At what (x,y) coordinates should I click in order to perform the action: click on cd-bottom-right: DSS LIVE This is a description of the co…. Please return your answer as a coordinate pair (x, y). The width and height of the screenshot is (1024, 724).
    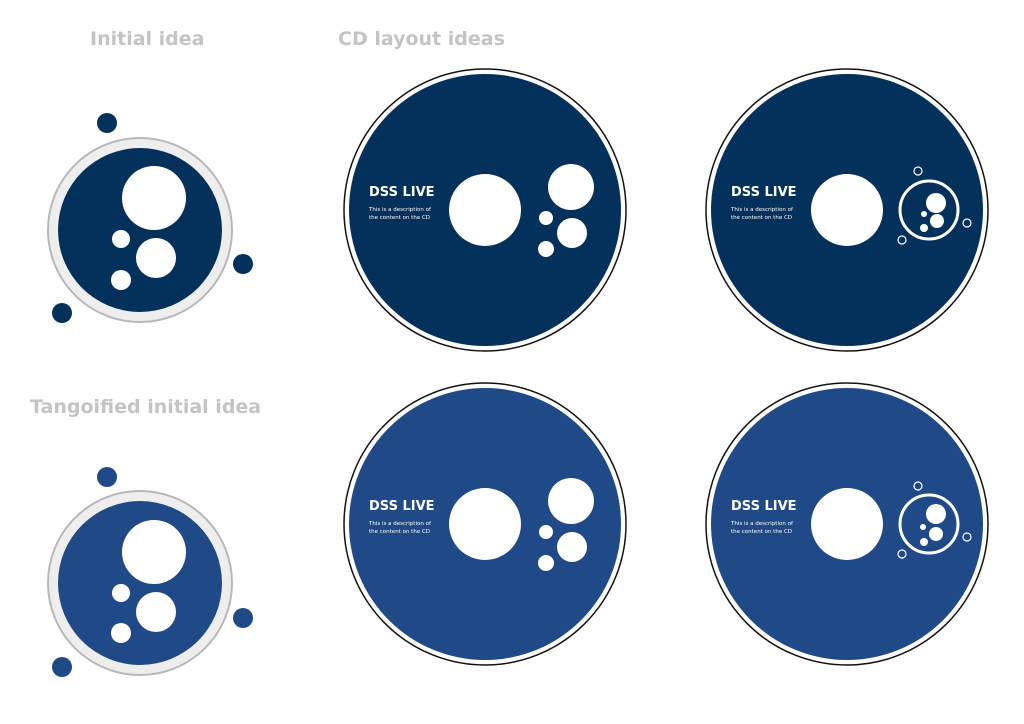
    Looking at the image, I should click on (847, 524).